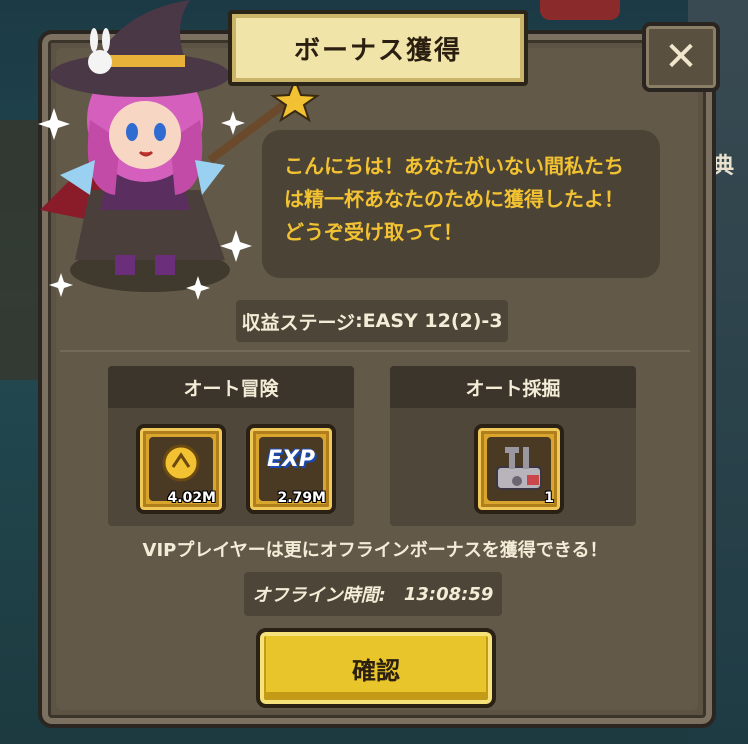 This screenshot has height=744, width=748. What do you see at coordinates (375, 550) in the screenshot?
I see `vip-note: VIPプレイヤーは更にオフラインボーナスを獲得できる！` at bounding box center [375, 550].